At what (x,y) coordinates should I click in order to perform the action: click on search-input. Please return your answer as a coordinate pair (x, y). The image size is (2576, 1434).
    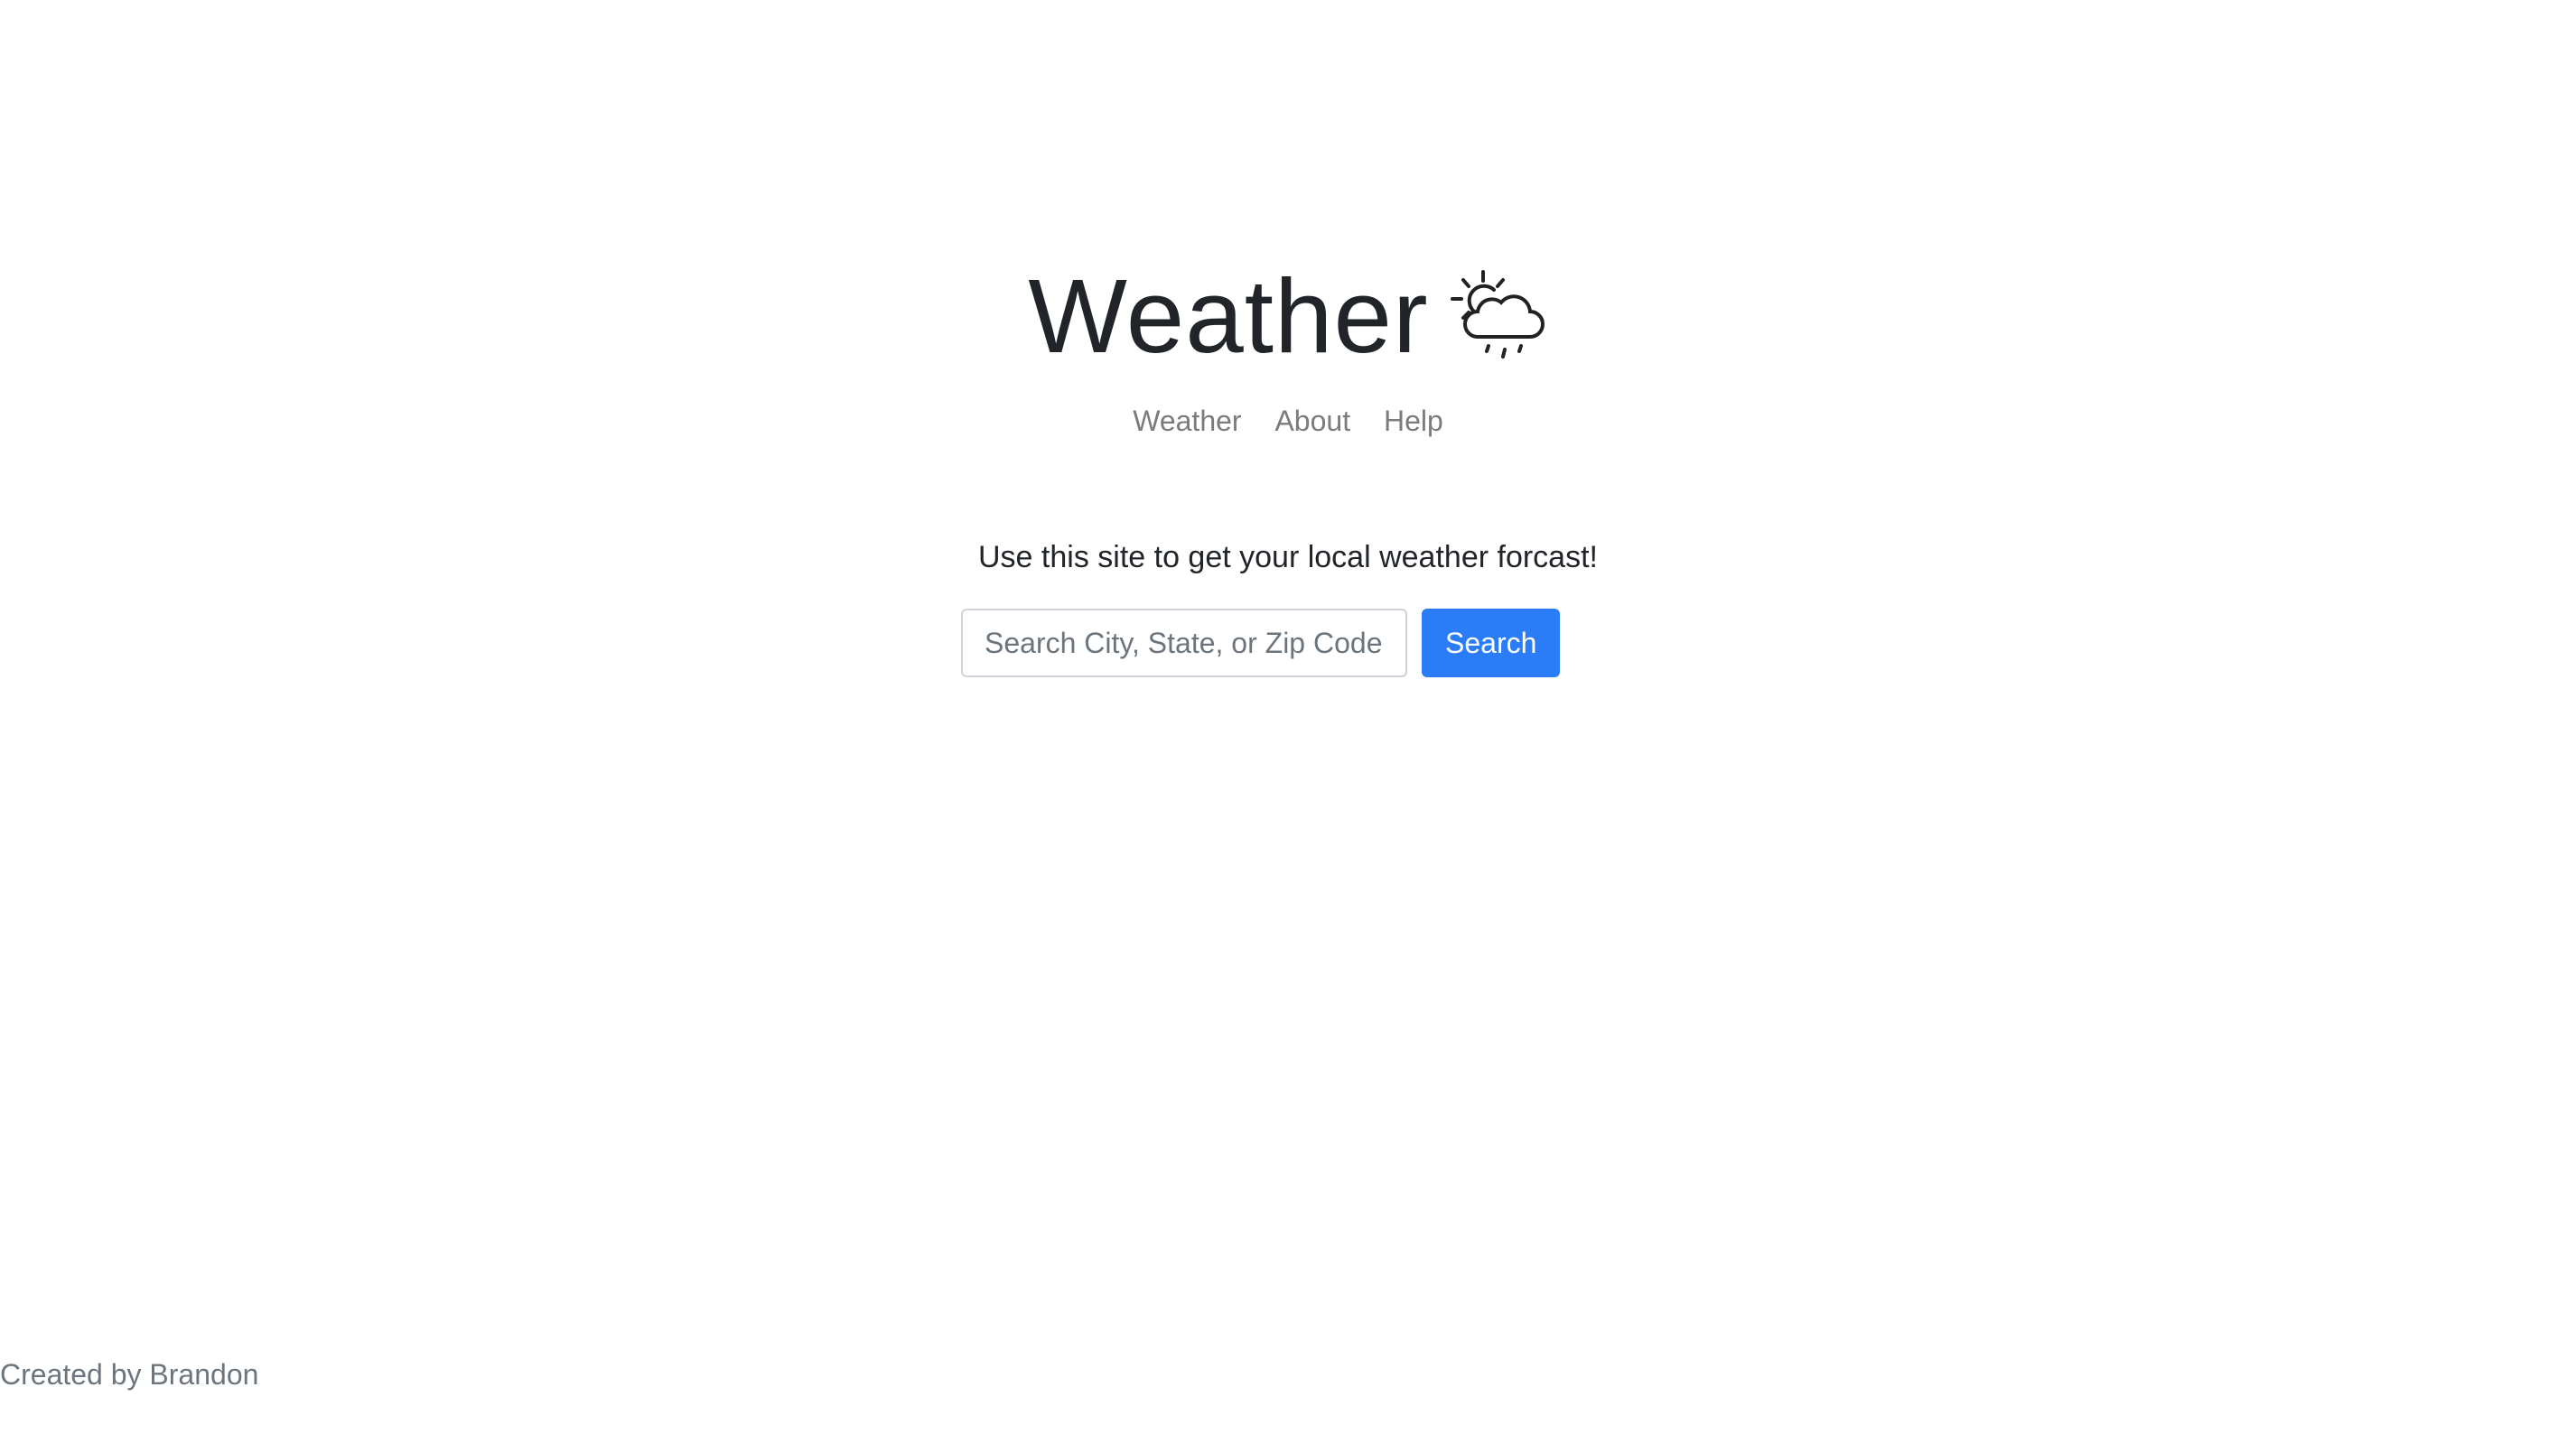
    Looking at the image, I should click on (1184, 643).